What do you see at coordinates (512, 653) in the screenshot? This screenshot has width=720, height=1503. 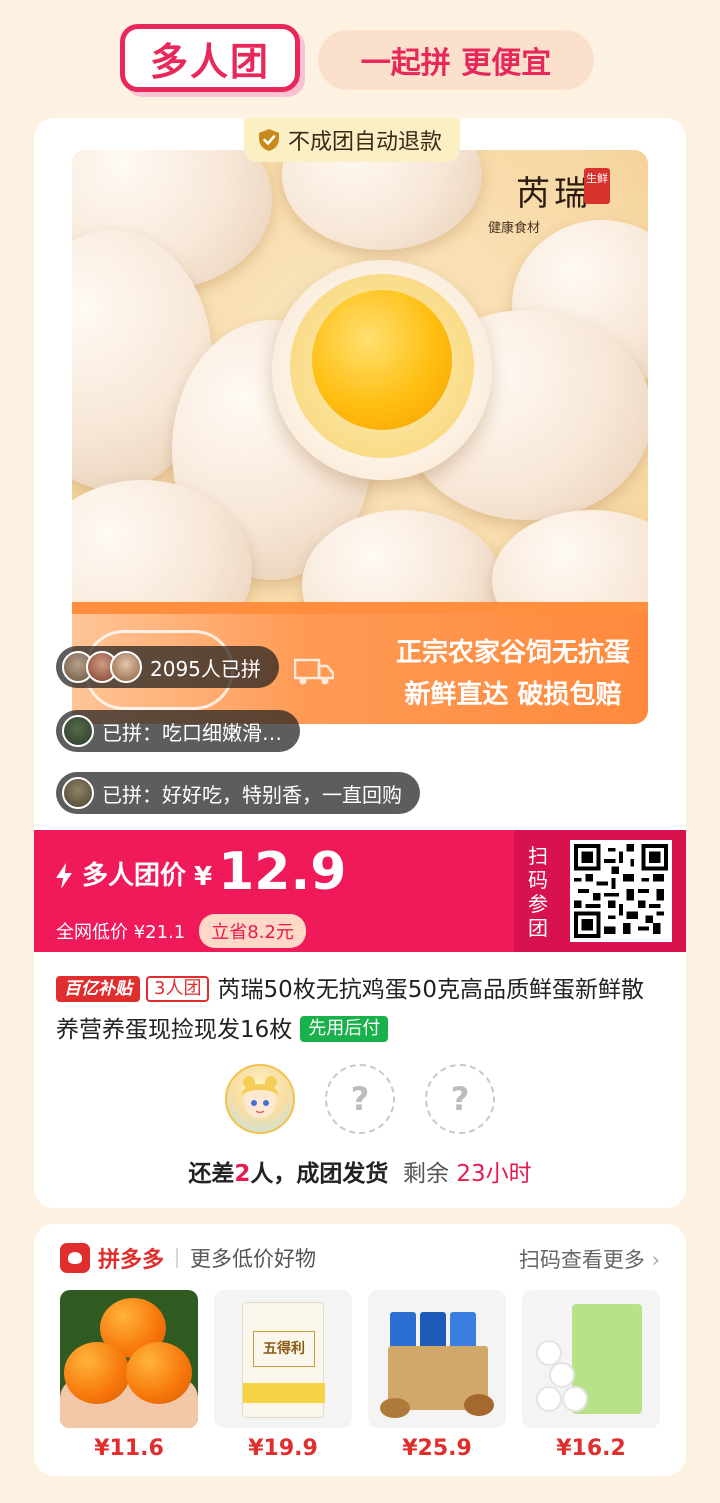 I see `banner-line-1: 正宗农家谷饲无抗蛋` at bounding box center [512, 653].